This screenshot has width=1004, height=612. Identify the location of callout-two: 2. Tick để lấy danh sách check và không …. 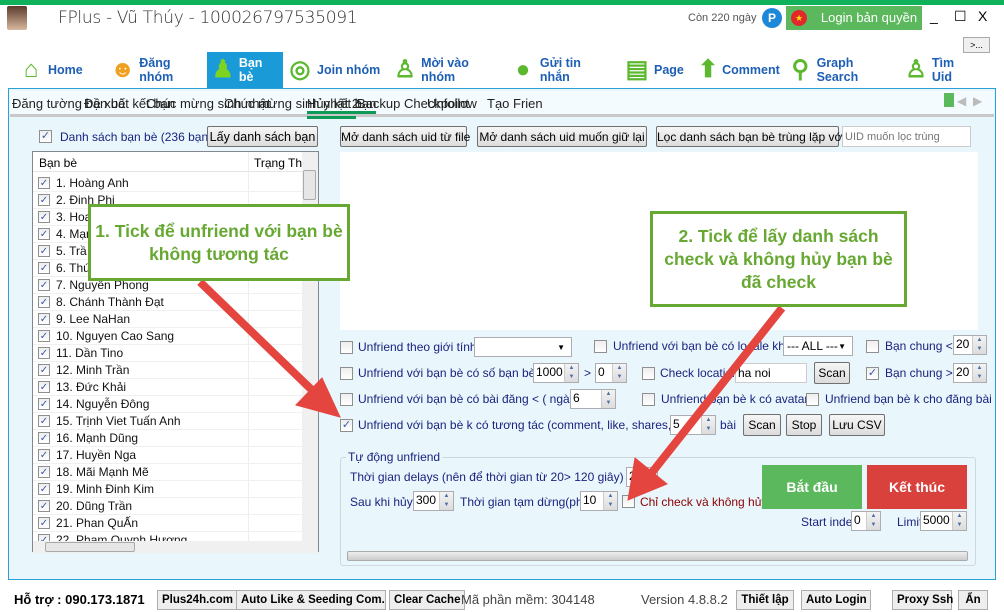
(778, 259).